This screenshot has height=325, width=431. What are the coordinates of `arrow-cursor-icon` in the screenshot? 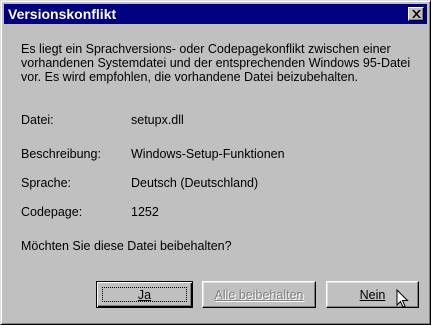 It's located at (402, 298).